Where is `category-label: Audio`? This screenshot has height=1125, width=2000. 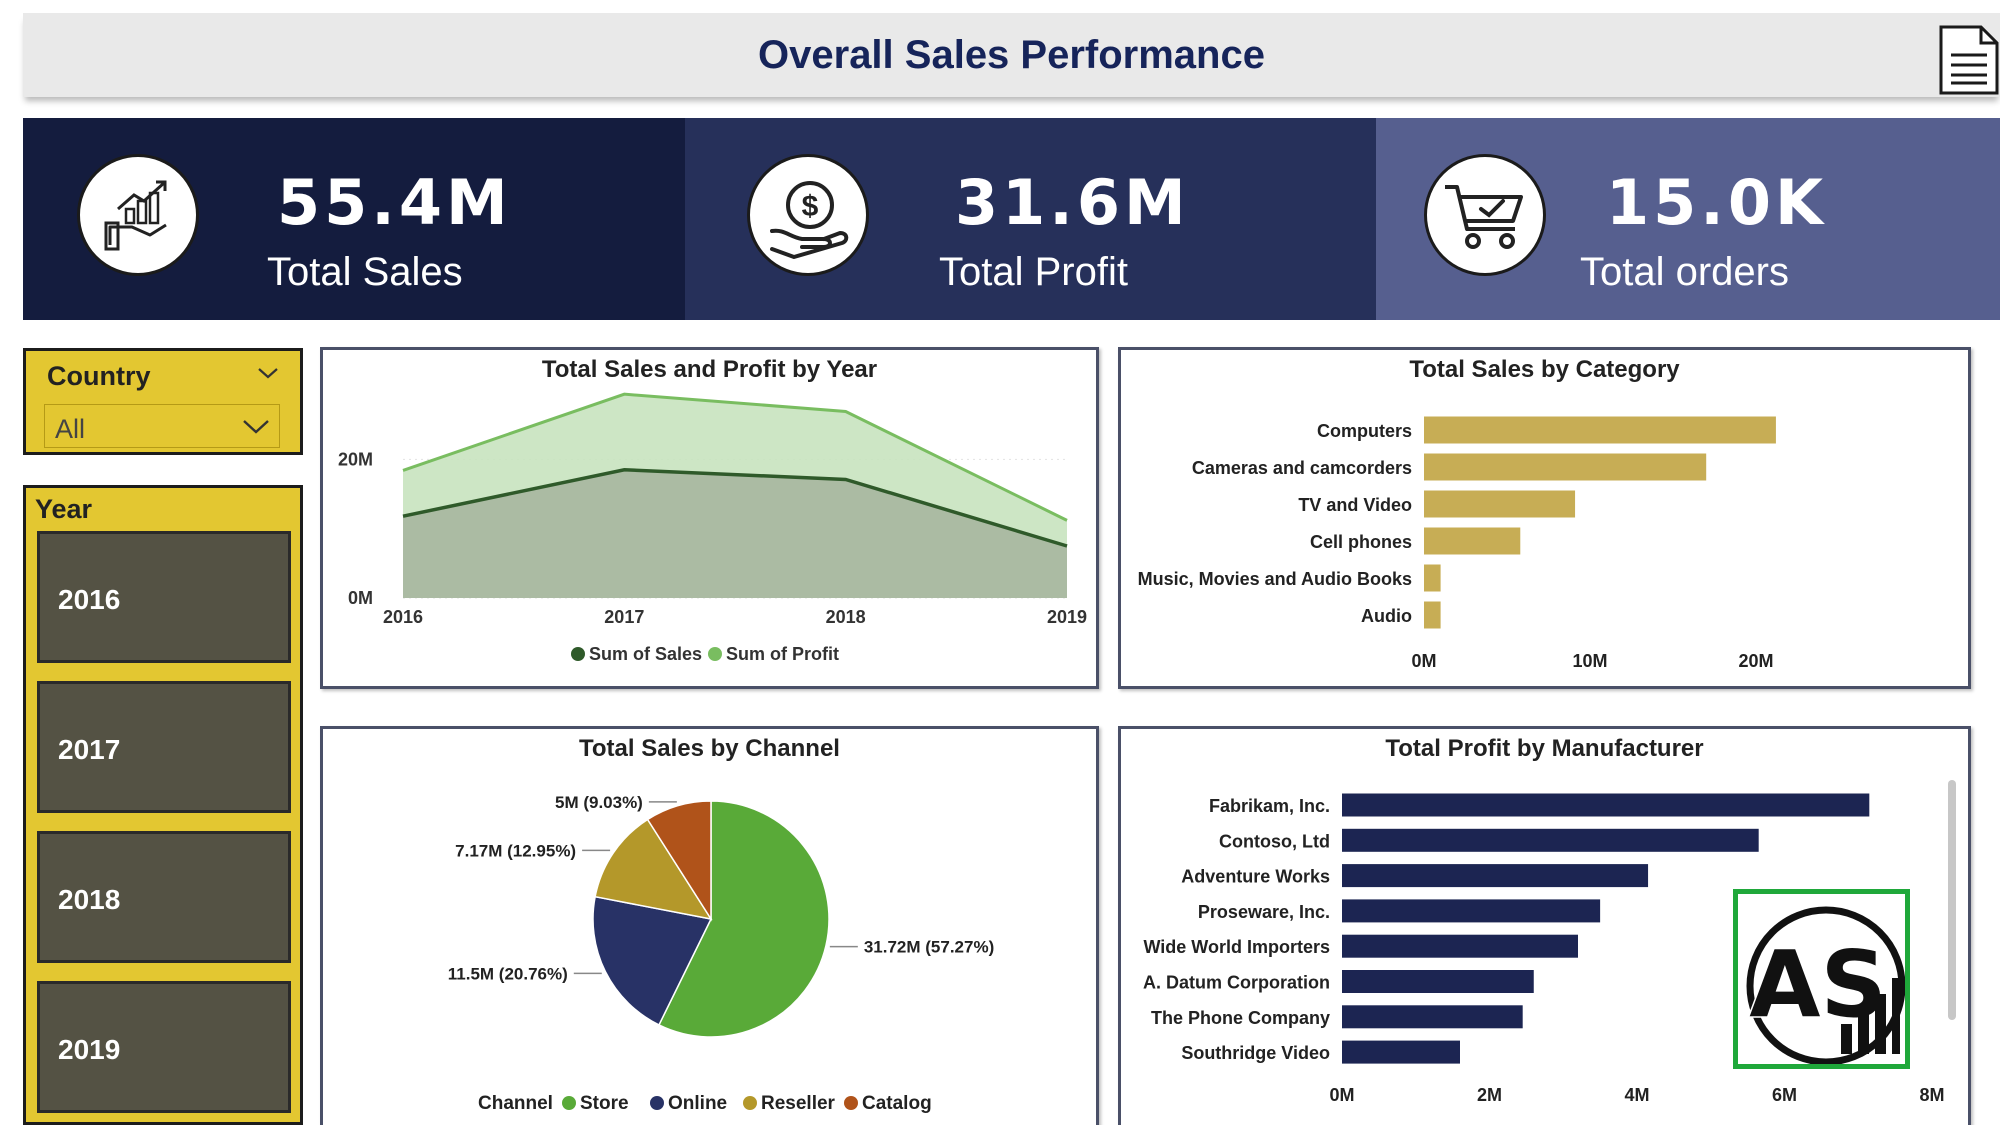 category-label: Audio is located at coordinates (1386, 616).